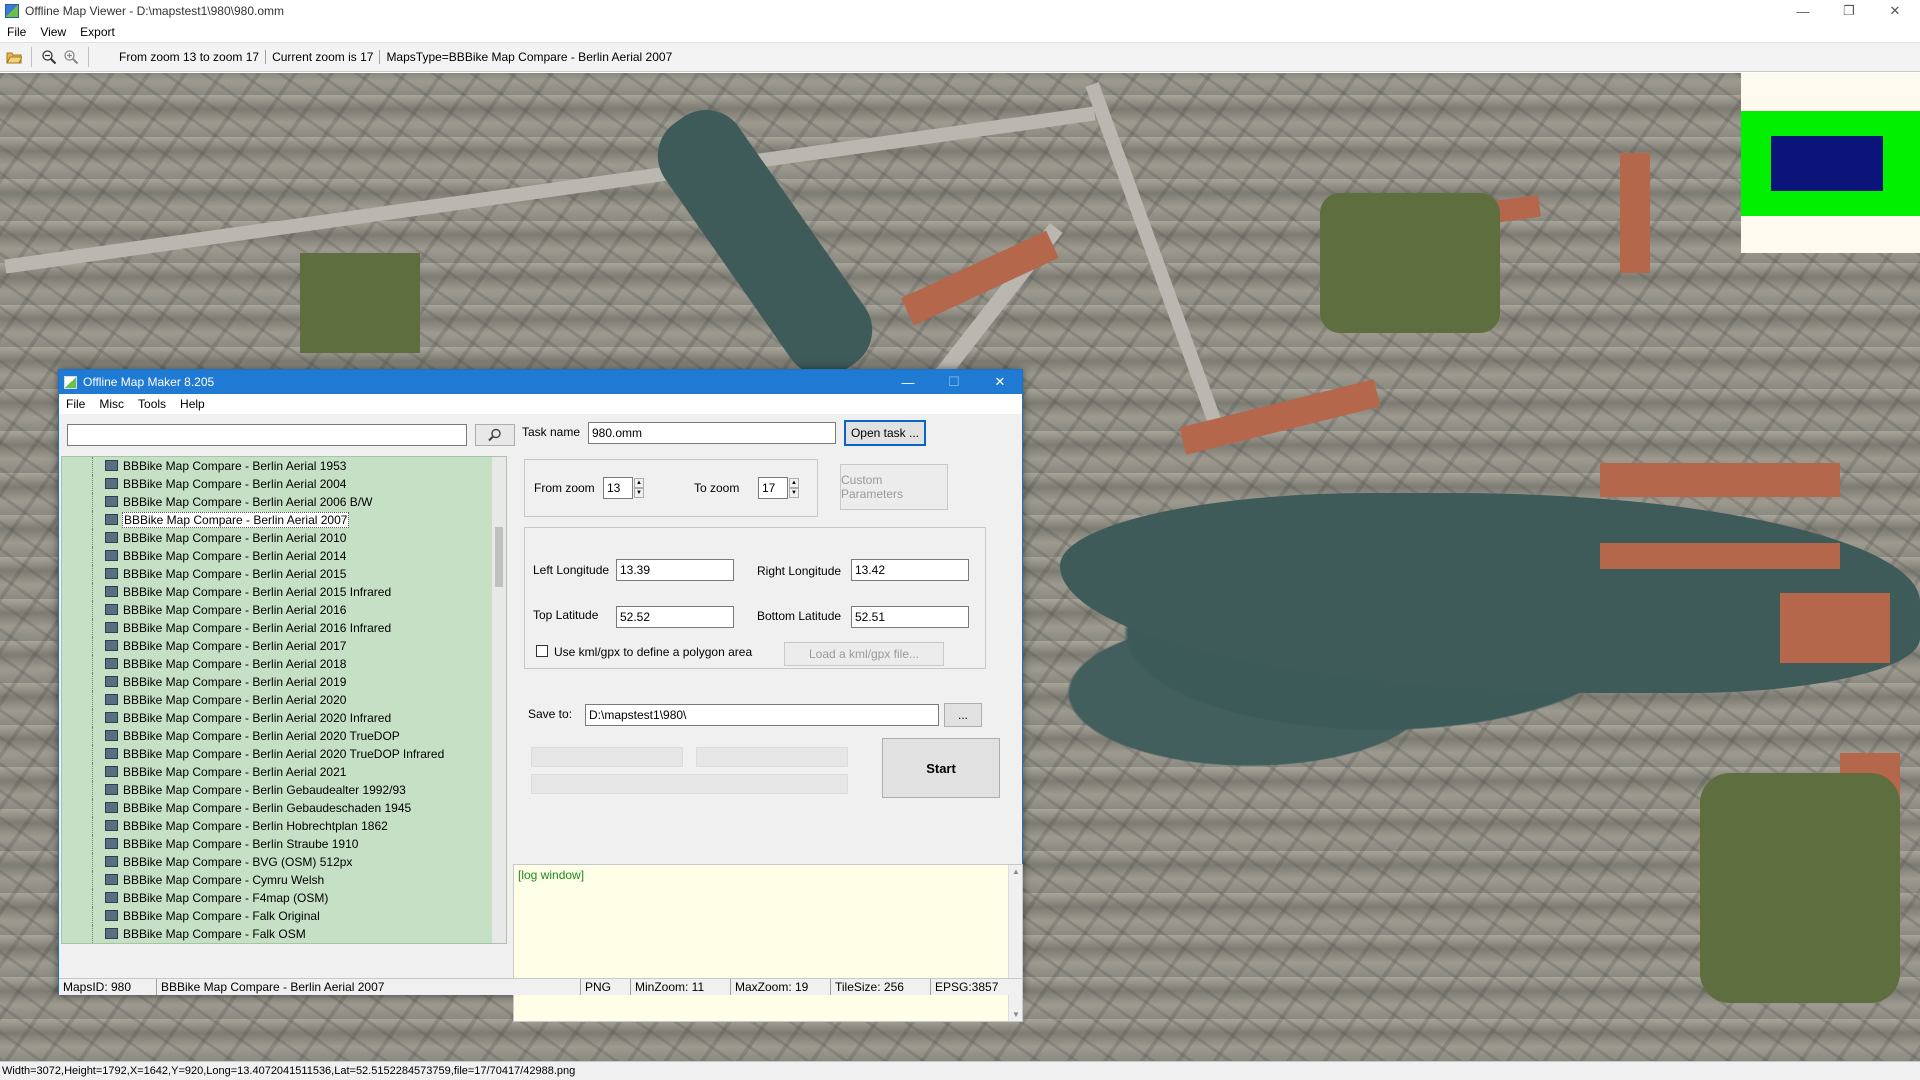 This screenshot has height=1080, width=1920. Describe the element at coordinates (224, 880) in the screenshot. I see `map-source-label: BBBike Map Compare - Cymru Welsh` at that location.